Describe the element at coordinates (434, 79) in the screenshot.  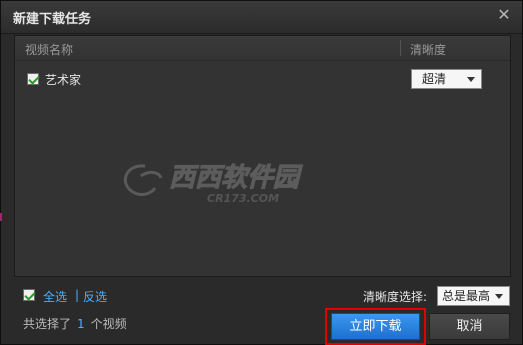
I see `row-quality-value: 超清` at that location.